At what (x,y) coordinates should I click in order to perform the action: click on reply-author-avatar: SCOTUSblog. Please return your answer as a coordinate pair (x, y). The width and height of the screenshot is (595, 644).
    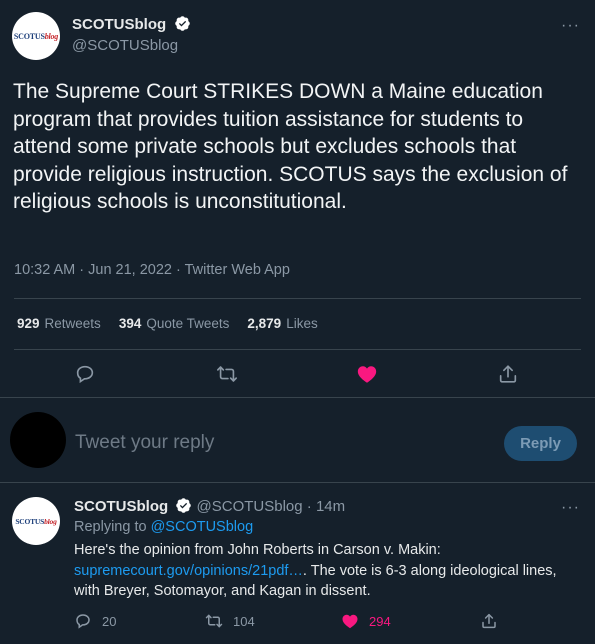
    Looking at the image, I should click on (36, 521).